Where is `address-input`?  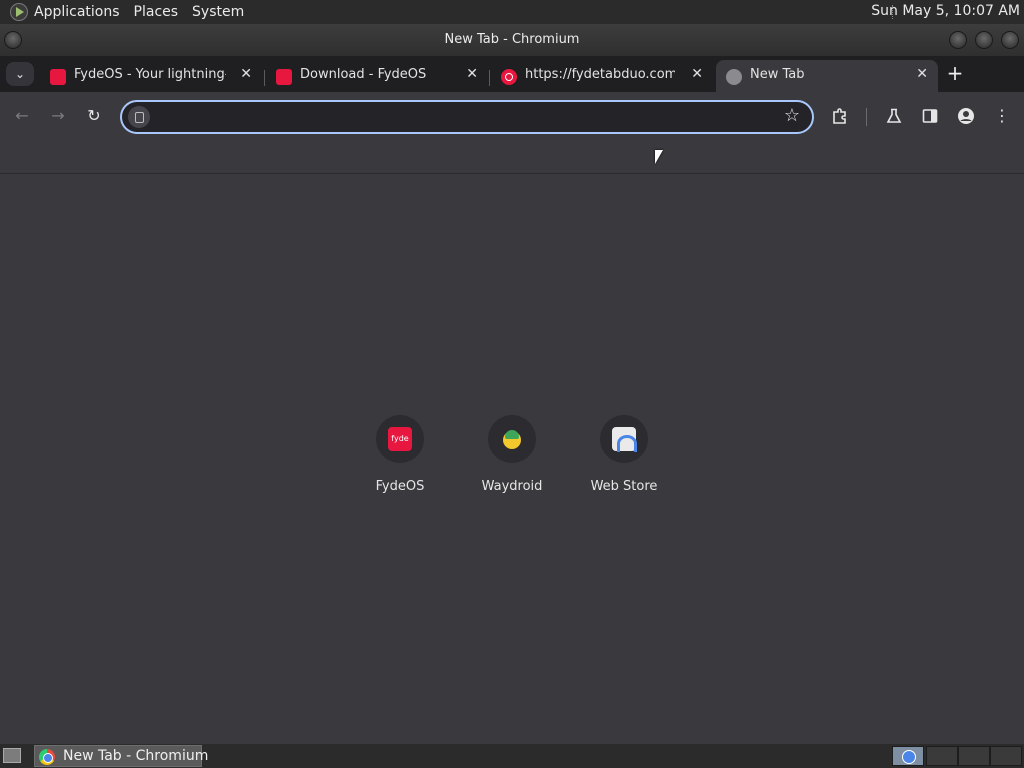 address-input is located at coordinates (466, 117).